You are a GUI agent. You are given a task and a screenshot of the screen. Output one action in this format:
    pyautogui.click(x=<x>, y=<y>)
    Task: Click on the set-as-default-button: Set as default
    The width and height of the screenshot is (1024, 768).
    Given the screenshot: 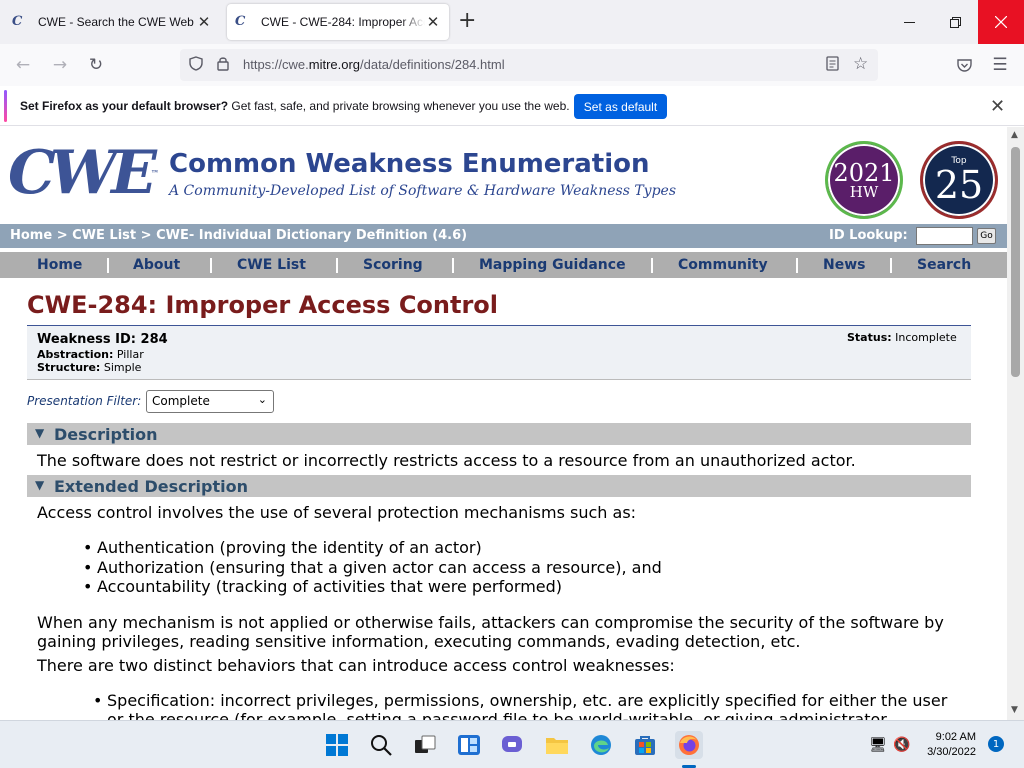 What is the action you would take?
    pyautogui.click(x=620, y=106)
    